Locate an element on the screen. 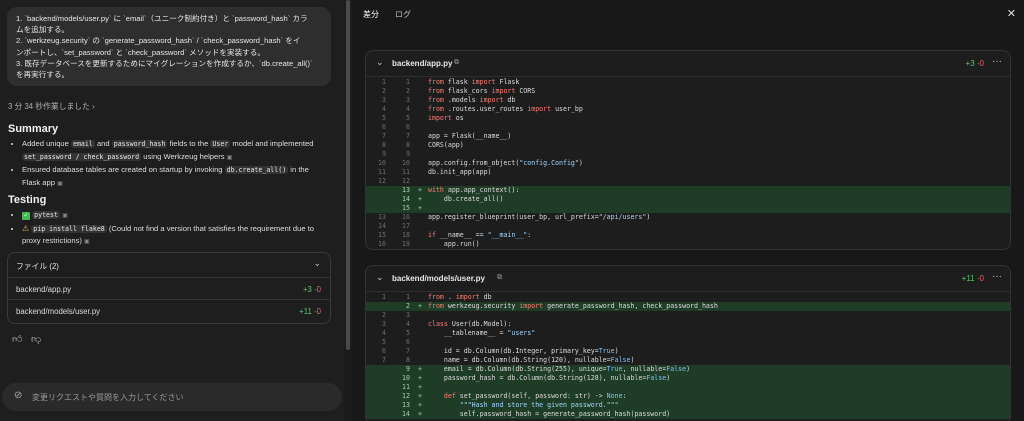 This screenshot has height=421, width=1024. diff-line: 14 17 is located at coordinates (688, 226).